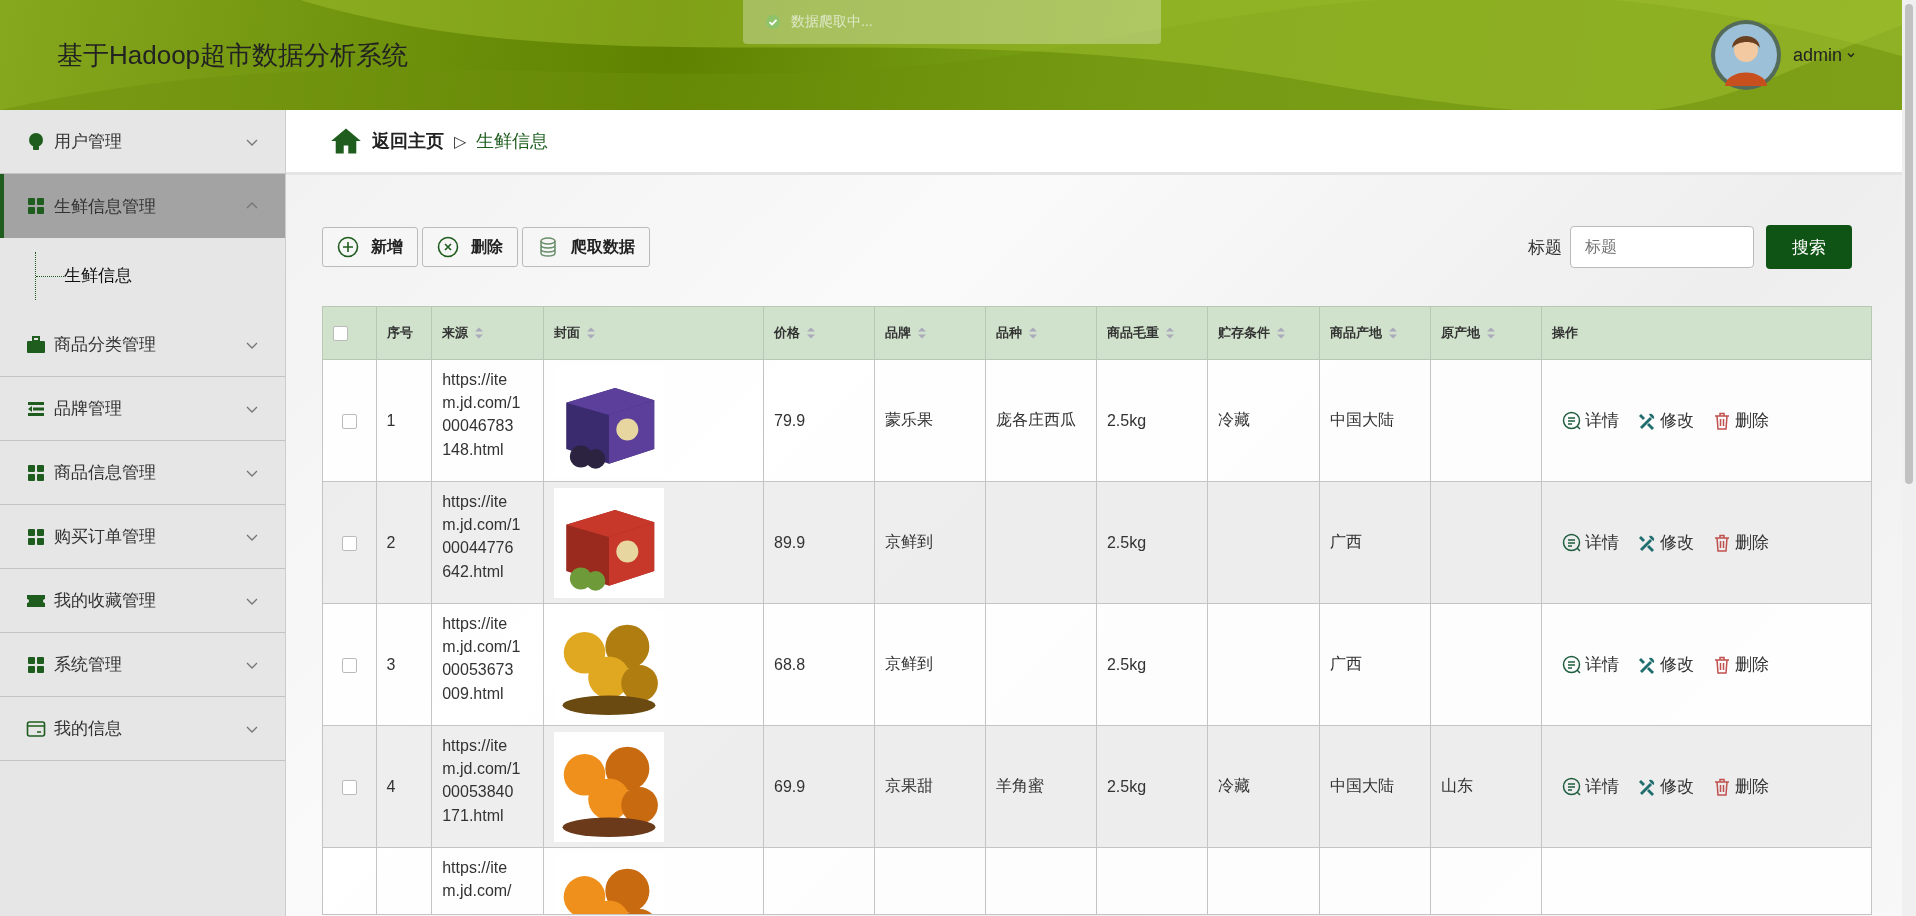 The image size is (1916, 916). What do you see at coordinates (408, 141) in the screenshot?
I see `home-link: 返回主页` at bounding box center [408, 141].